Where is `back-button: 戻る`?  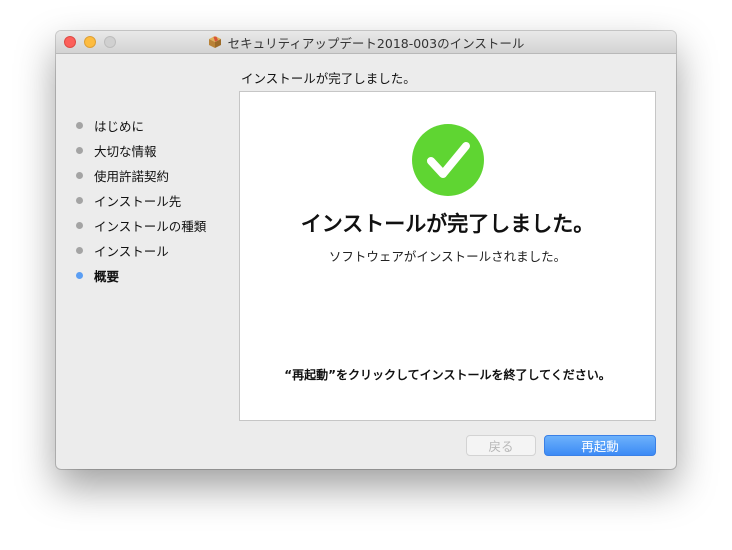 back-button: 戻る is located at coordinates (501, 445).